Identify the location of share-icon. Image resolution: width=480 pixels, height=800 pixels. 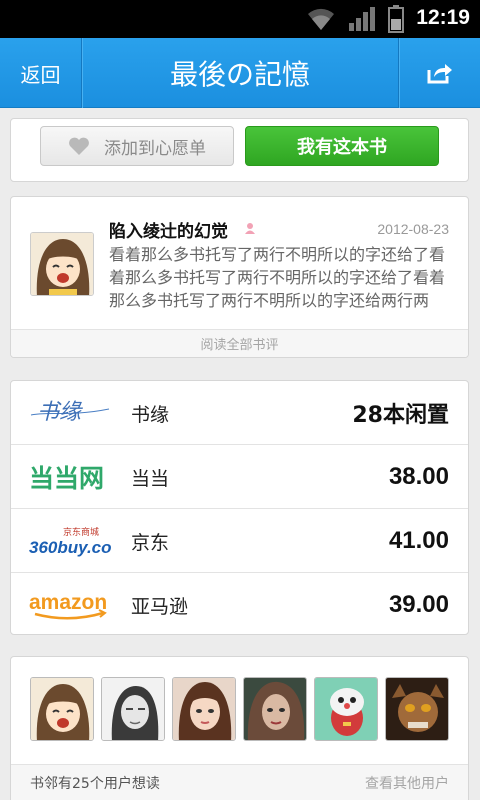
(439, 74).